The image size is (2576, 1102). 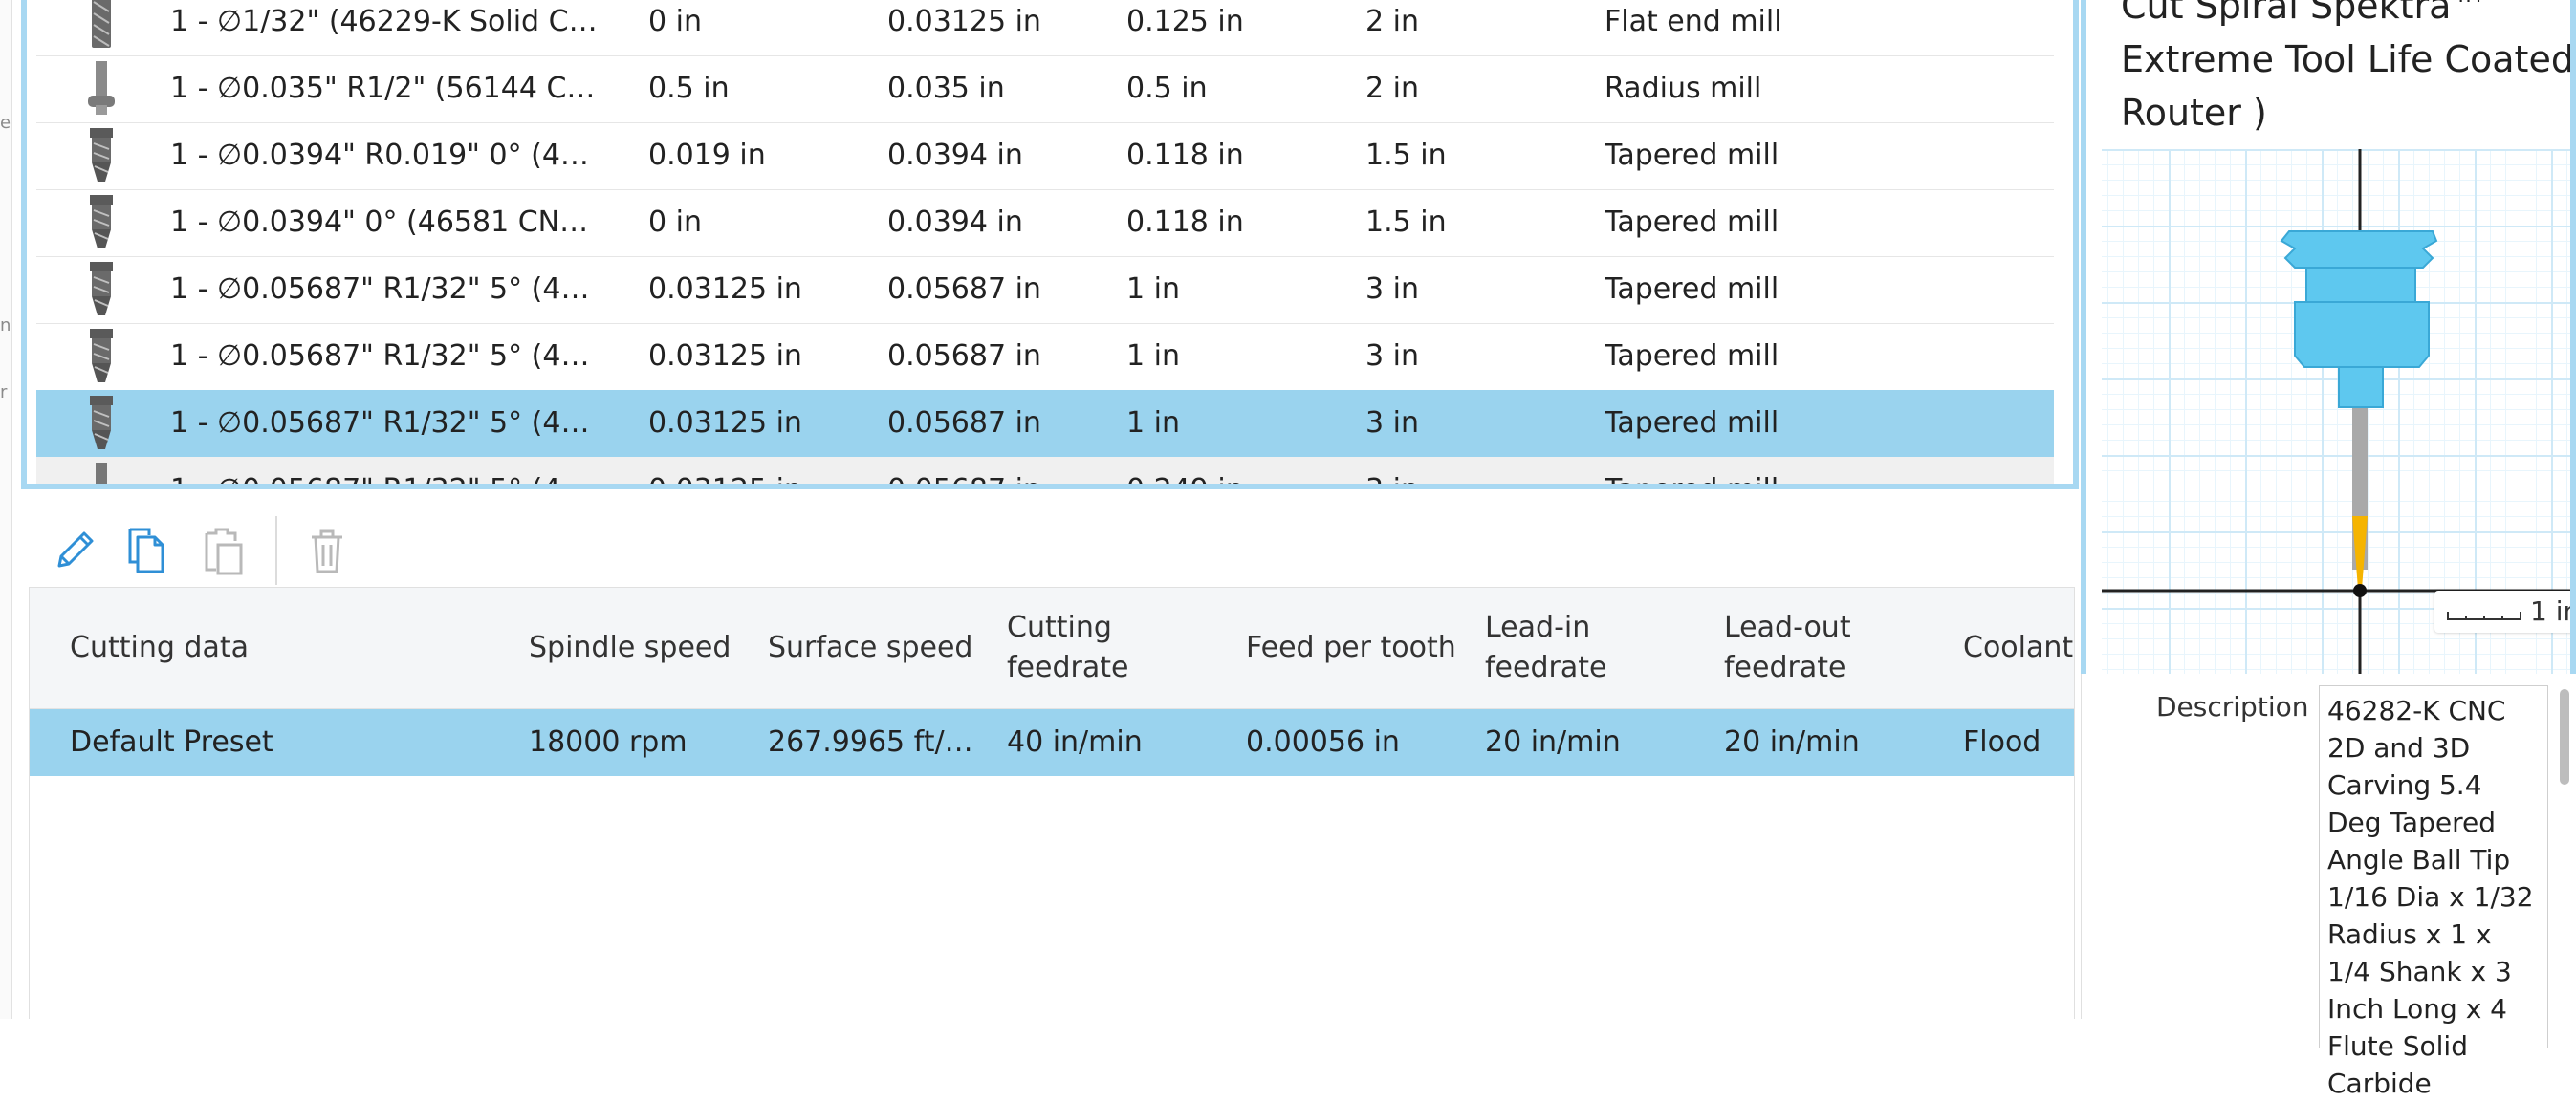 What do you see at coordinates (171, 742) in the screenshot?
I see `preset-name: Default Preset` at bounding box center [171, 742].